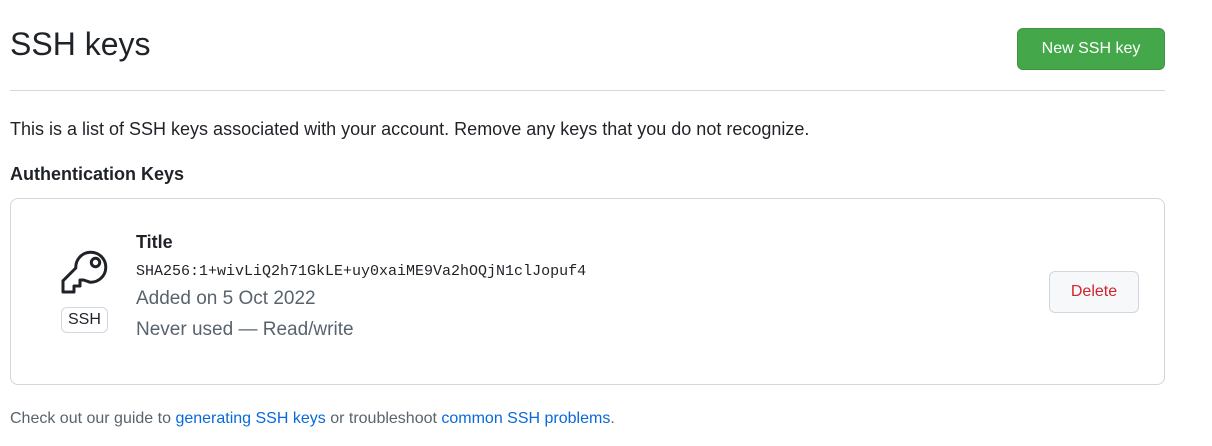 Image resolution: width=1212 pixels, height=446 pixels. I want to click on key-usage: Never used — Read/write, so click(245, 329).